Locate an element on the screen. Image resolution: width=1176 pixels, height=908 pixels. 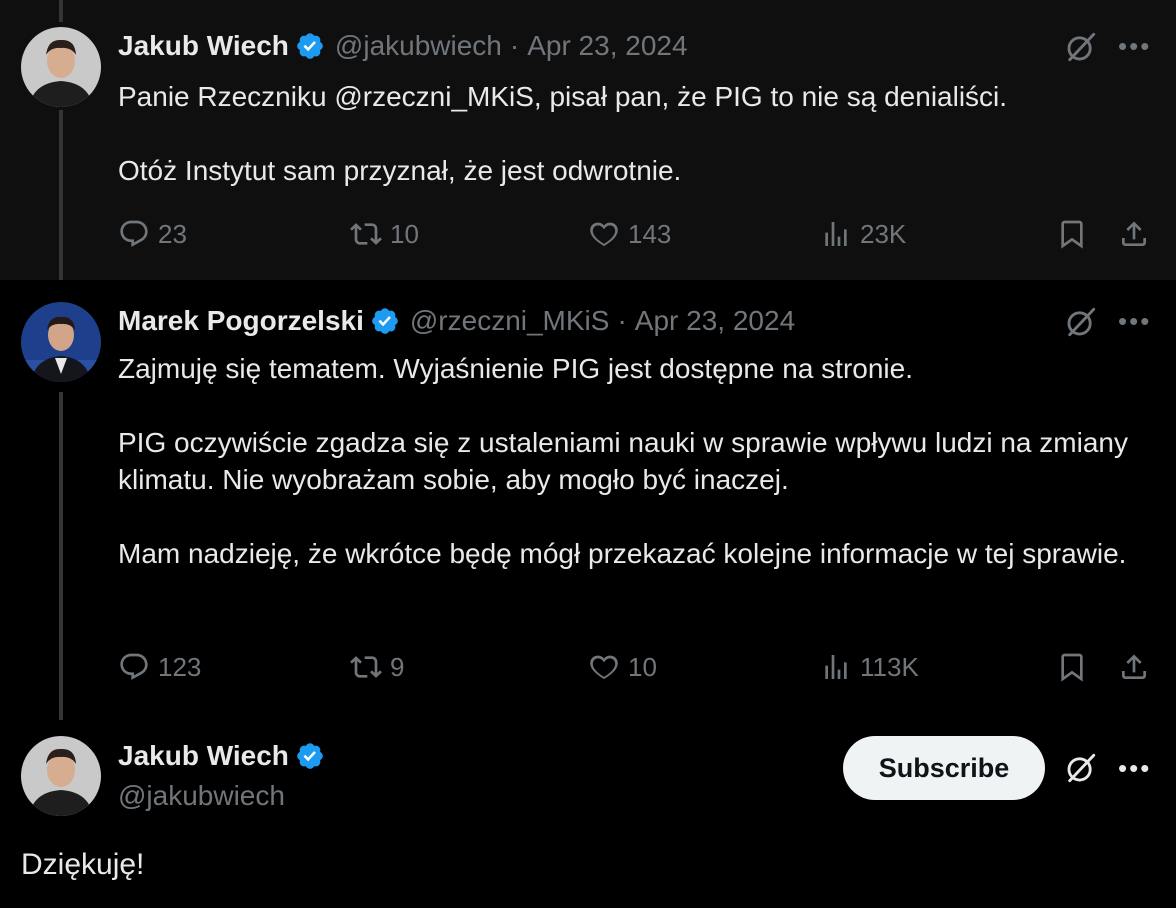
tweet-header: Jakub Wiech is located at coordinates (226, 756).